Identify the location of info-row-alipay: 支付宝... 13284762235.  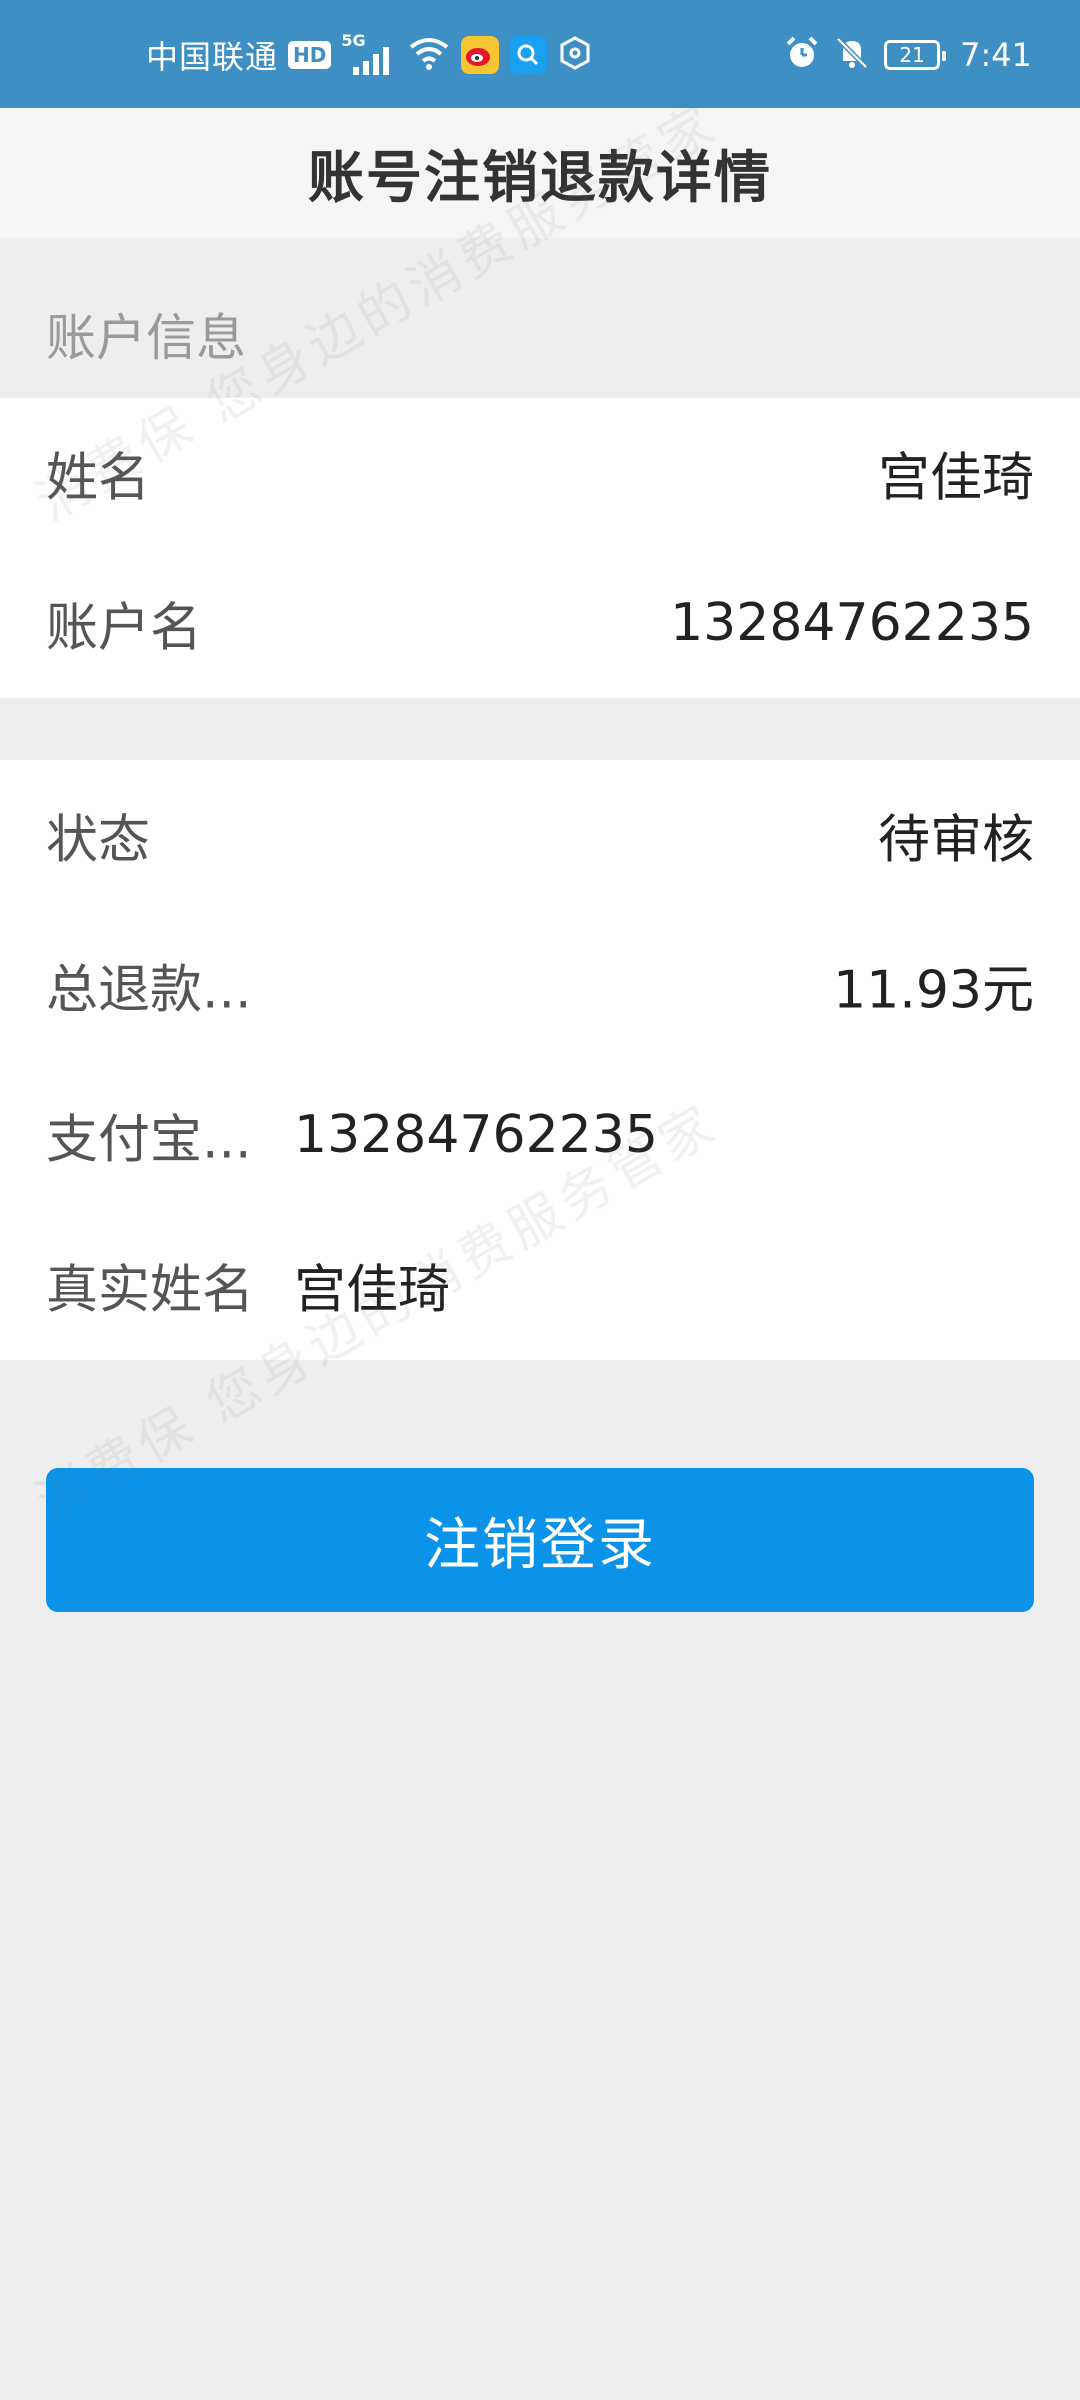
(540, 1135).